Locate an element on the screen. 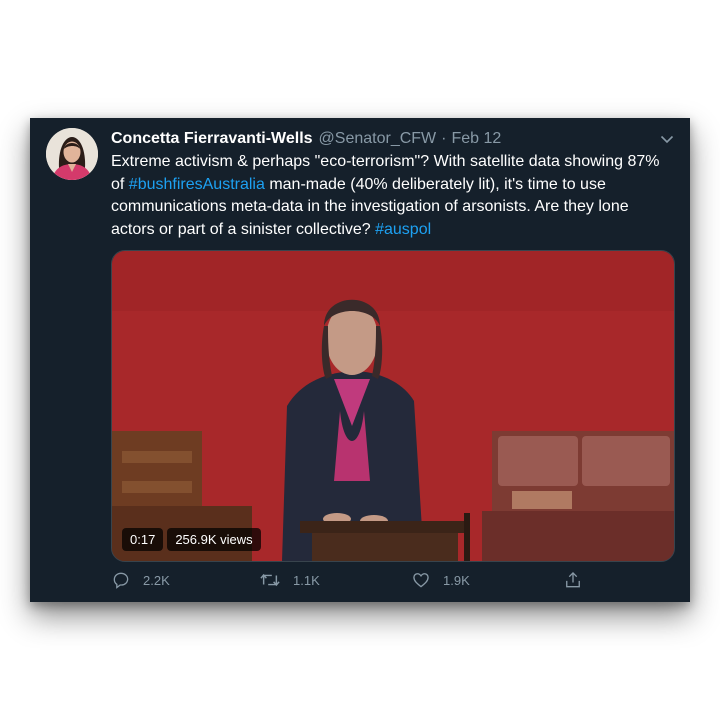  like-count: 1.9K is located at coordinates (456, 580).